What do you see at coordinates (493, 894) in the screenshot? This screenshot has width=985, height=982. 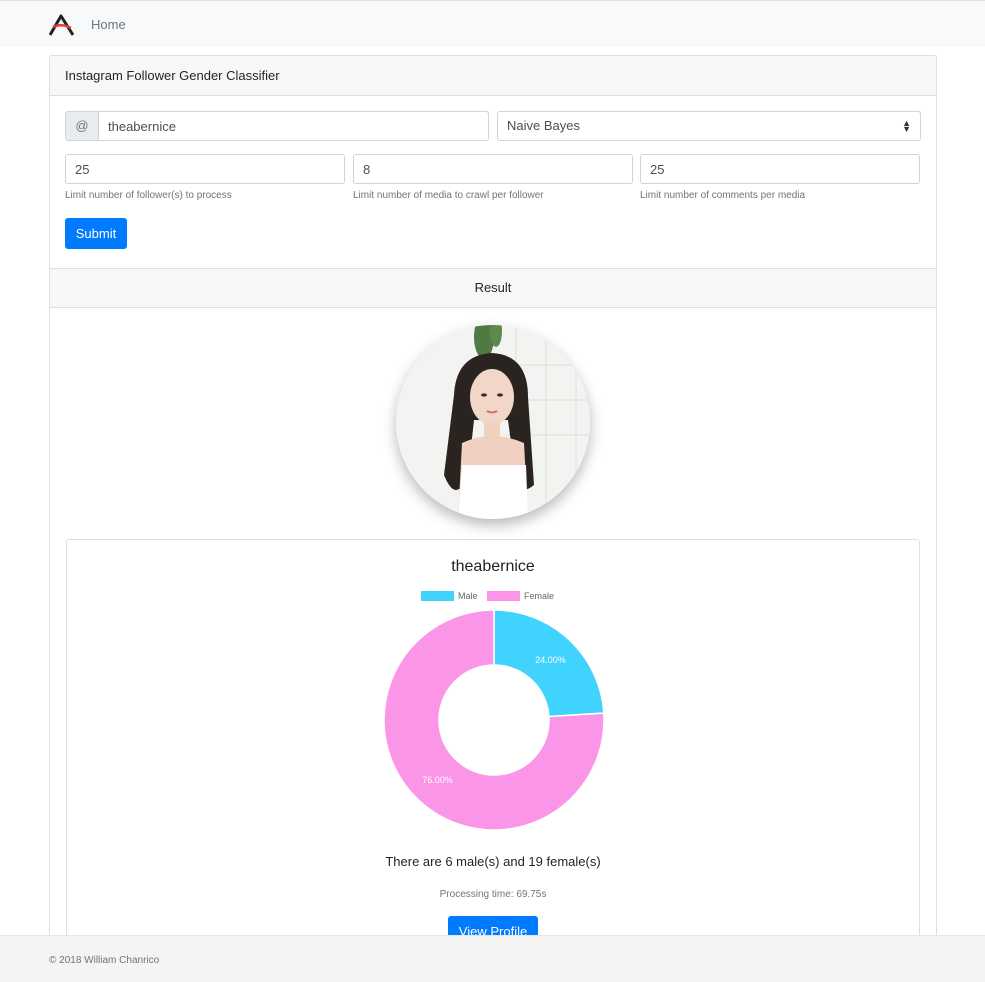 I see `processing-time: Processing time: 69.75s` at bounding box center [493, 894].